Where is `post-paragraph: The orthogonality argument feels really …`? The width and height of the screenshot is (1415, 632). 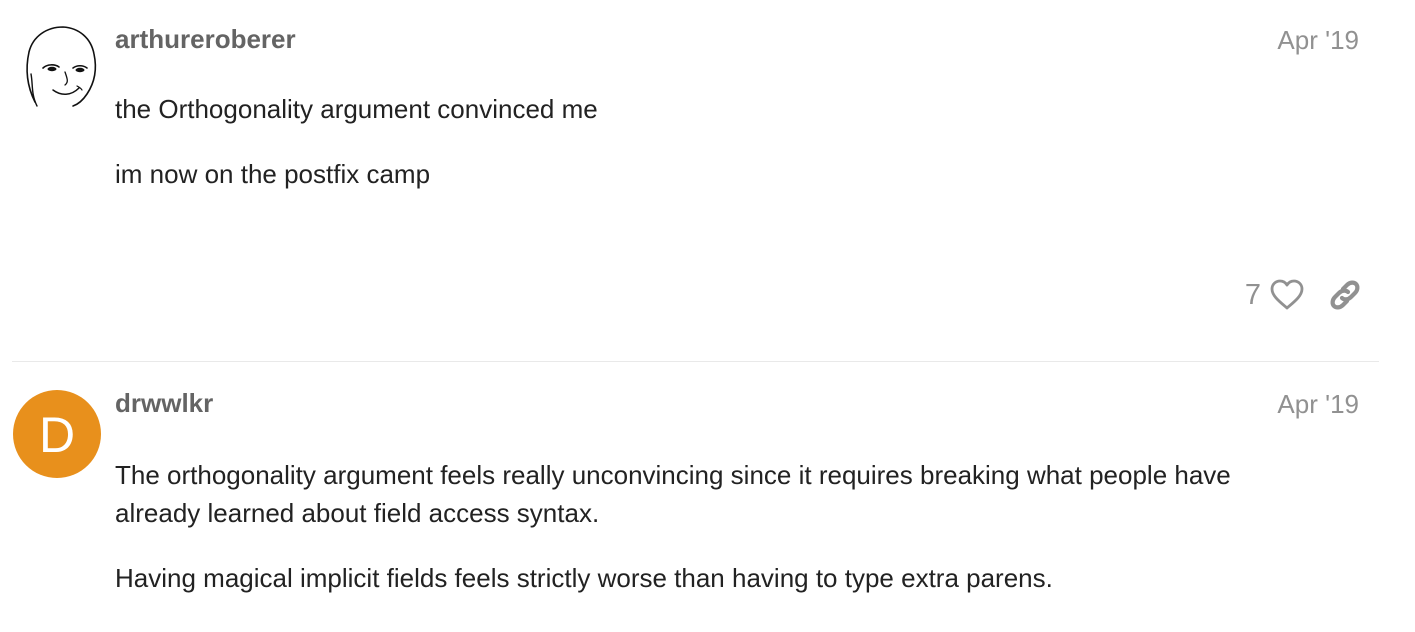
post-paragraph: The orthogonality argument feels really … is located at coordinates (673, 494).